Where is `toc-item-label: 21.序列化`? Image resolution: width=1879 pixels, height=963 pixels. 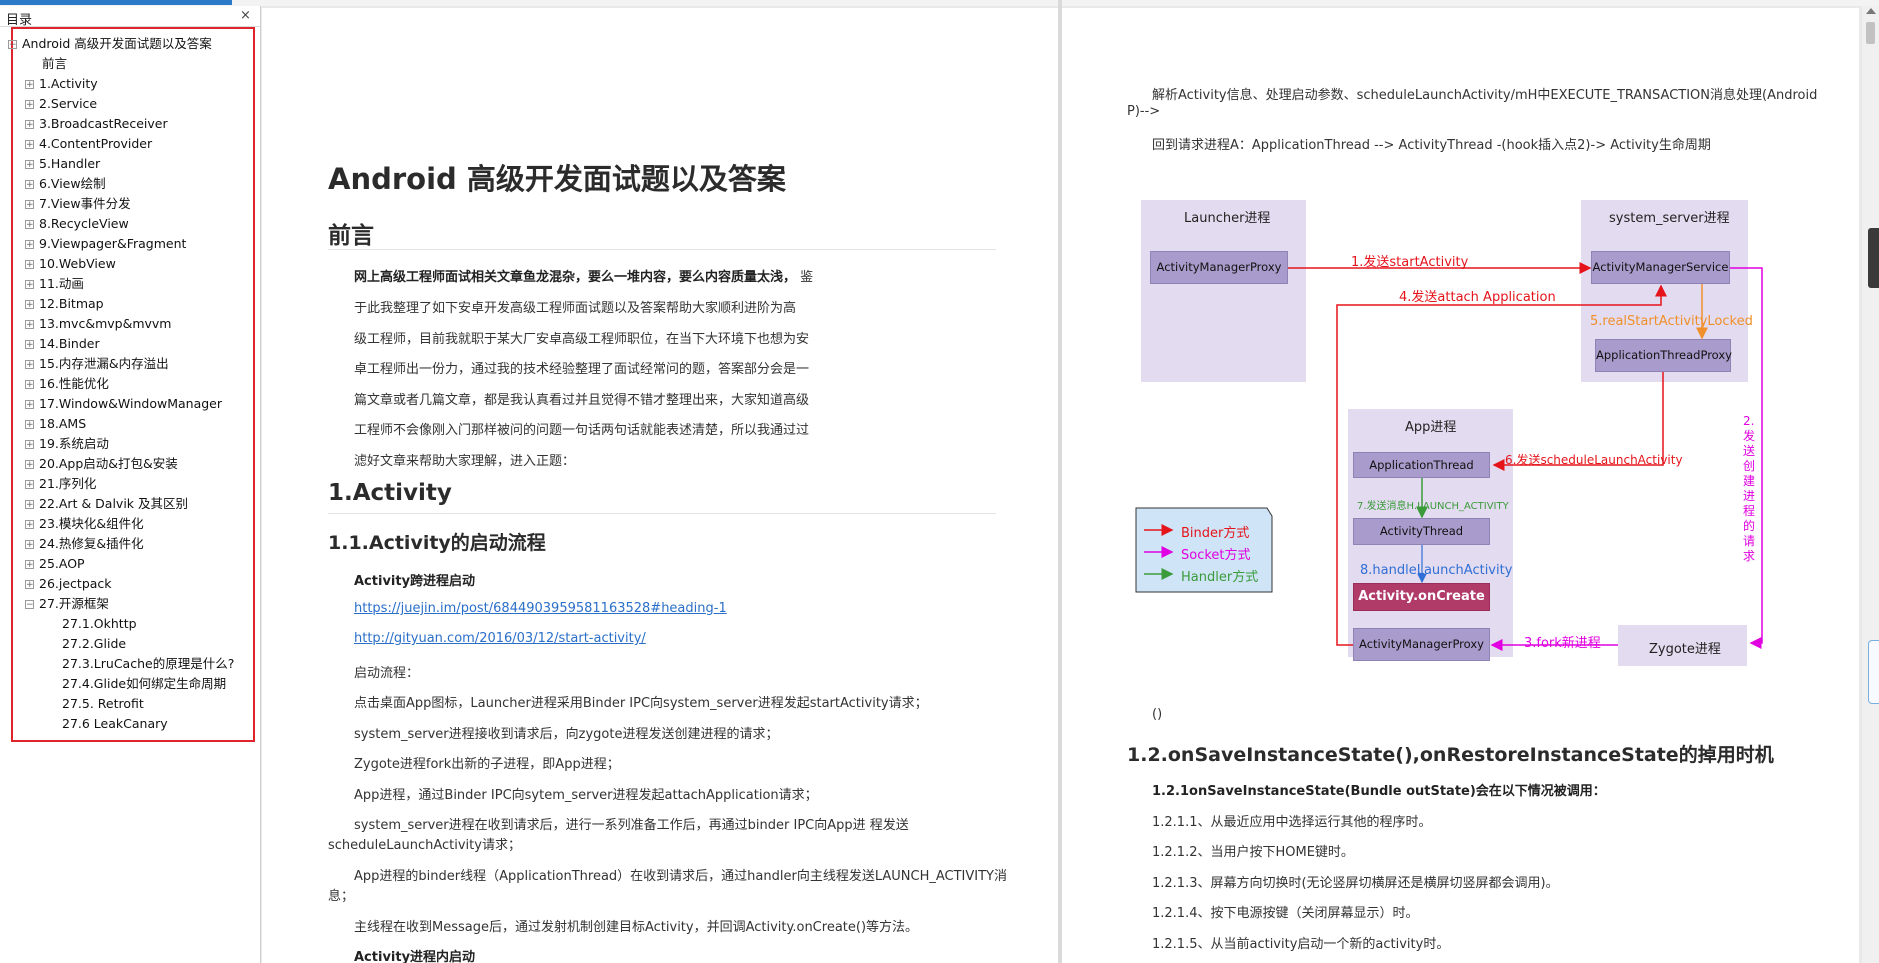 toc-item-label: 21.序列化 is located at coordinates (68, 483).